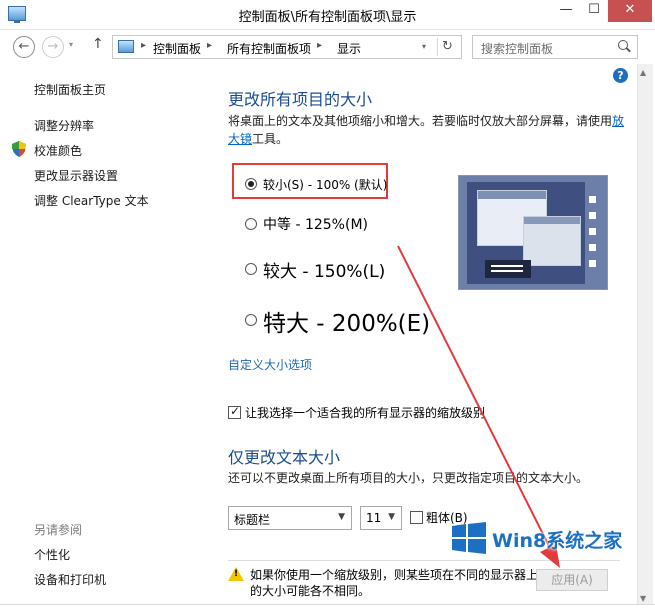 Image resolution: width=655 pixels, height=613 pixels. What do you see at coordinates (269, 48) in the screenshot?
I see `breadcrumb-all-items: 所有控制面板项` at bounding box center [269, 48].